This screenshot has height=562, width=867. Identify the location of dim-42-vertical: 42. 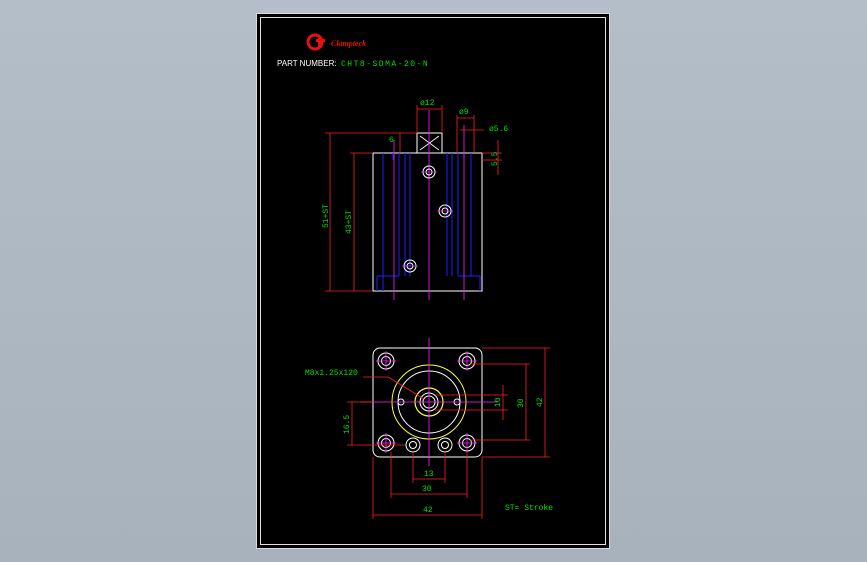
(540, 402).